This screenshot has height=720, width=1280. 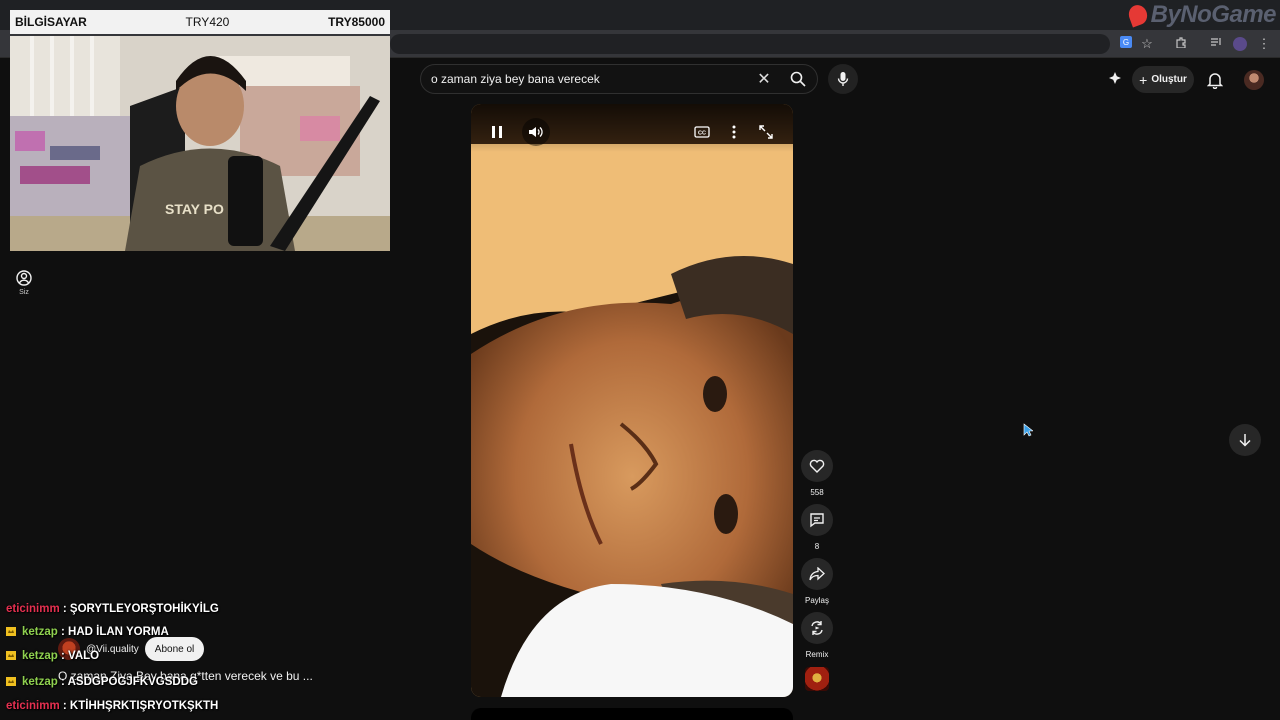 I want to click on chat-message: eticinimm : ŞORYTLEYORŞTOHİKYİLG, so click(x=112, y=609).